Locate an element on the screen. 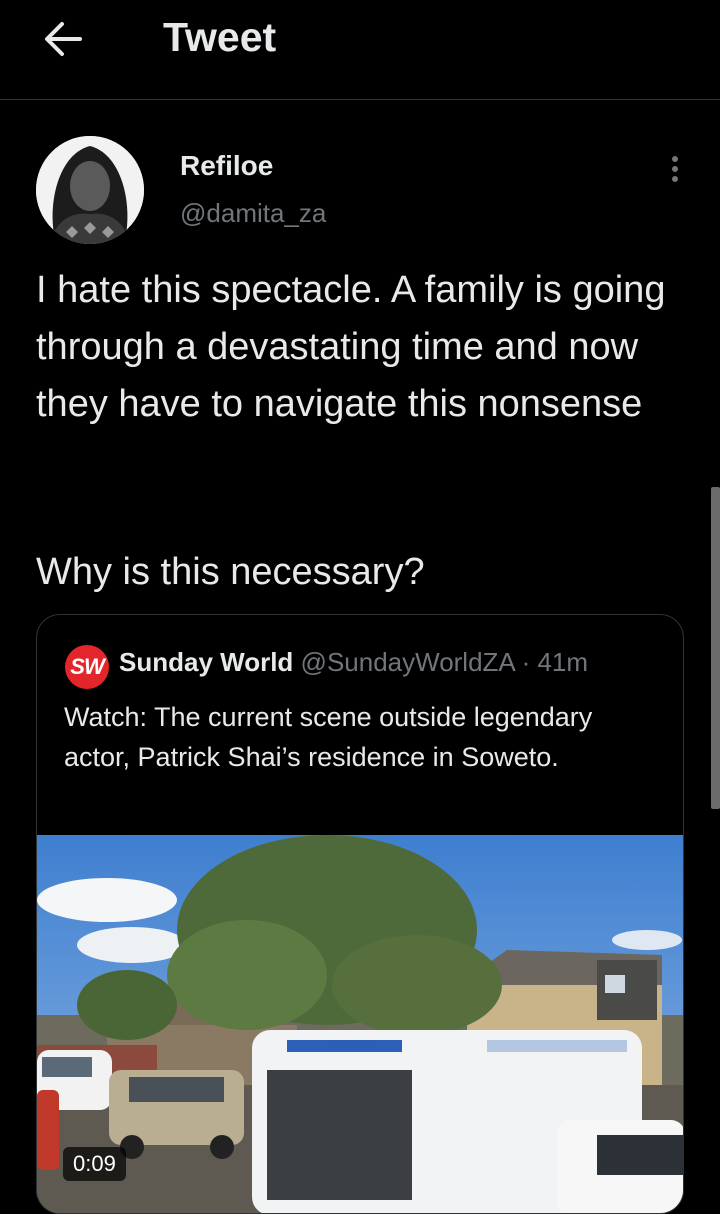 This screenshot has height=1214, width=720. arrow-left-icon is located at coordinates (63, 39).